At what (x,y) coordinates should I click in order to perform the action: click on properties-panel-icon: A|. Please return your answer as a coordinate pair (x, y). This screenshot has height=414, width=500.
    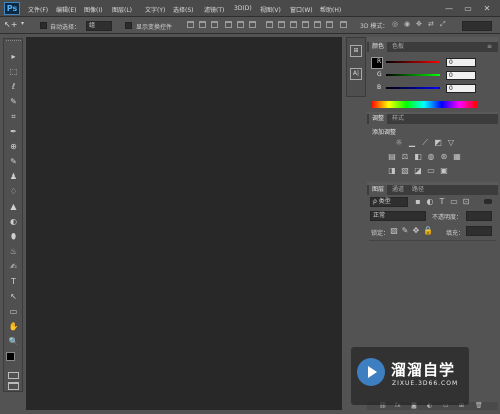
    Looking at the image, I should click on (356, 74).